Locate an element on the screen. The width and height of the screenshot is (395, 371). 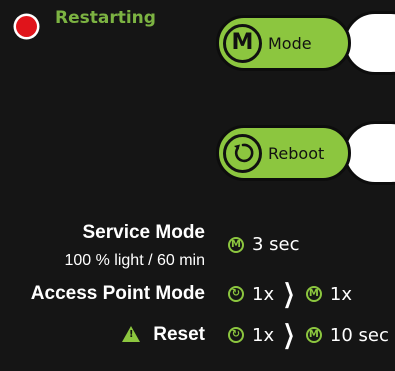
warning-icon is located at coordinates (130, 334).